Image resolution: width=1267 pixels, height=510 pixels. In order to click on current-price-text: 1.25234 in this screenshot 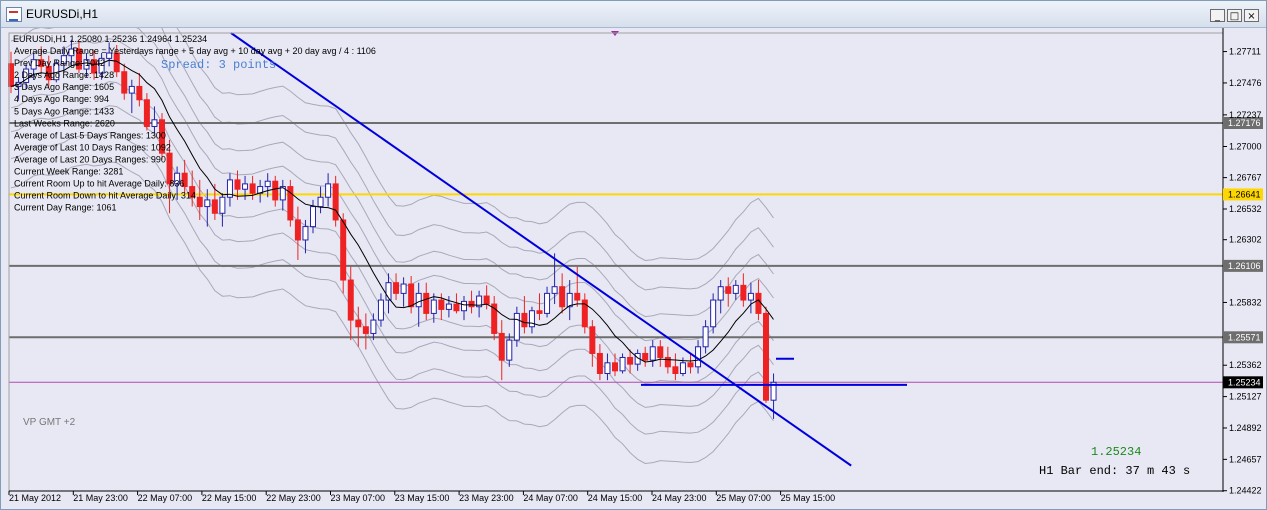, I will do `click(1116, 452)`.